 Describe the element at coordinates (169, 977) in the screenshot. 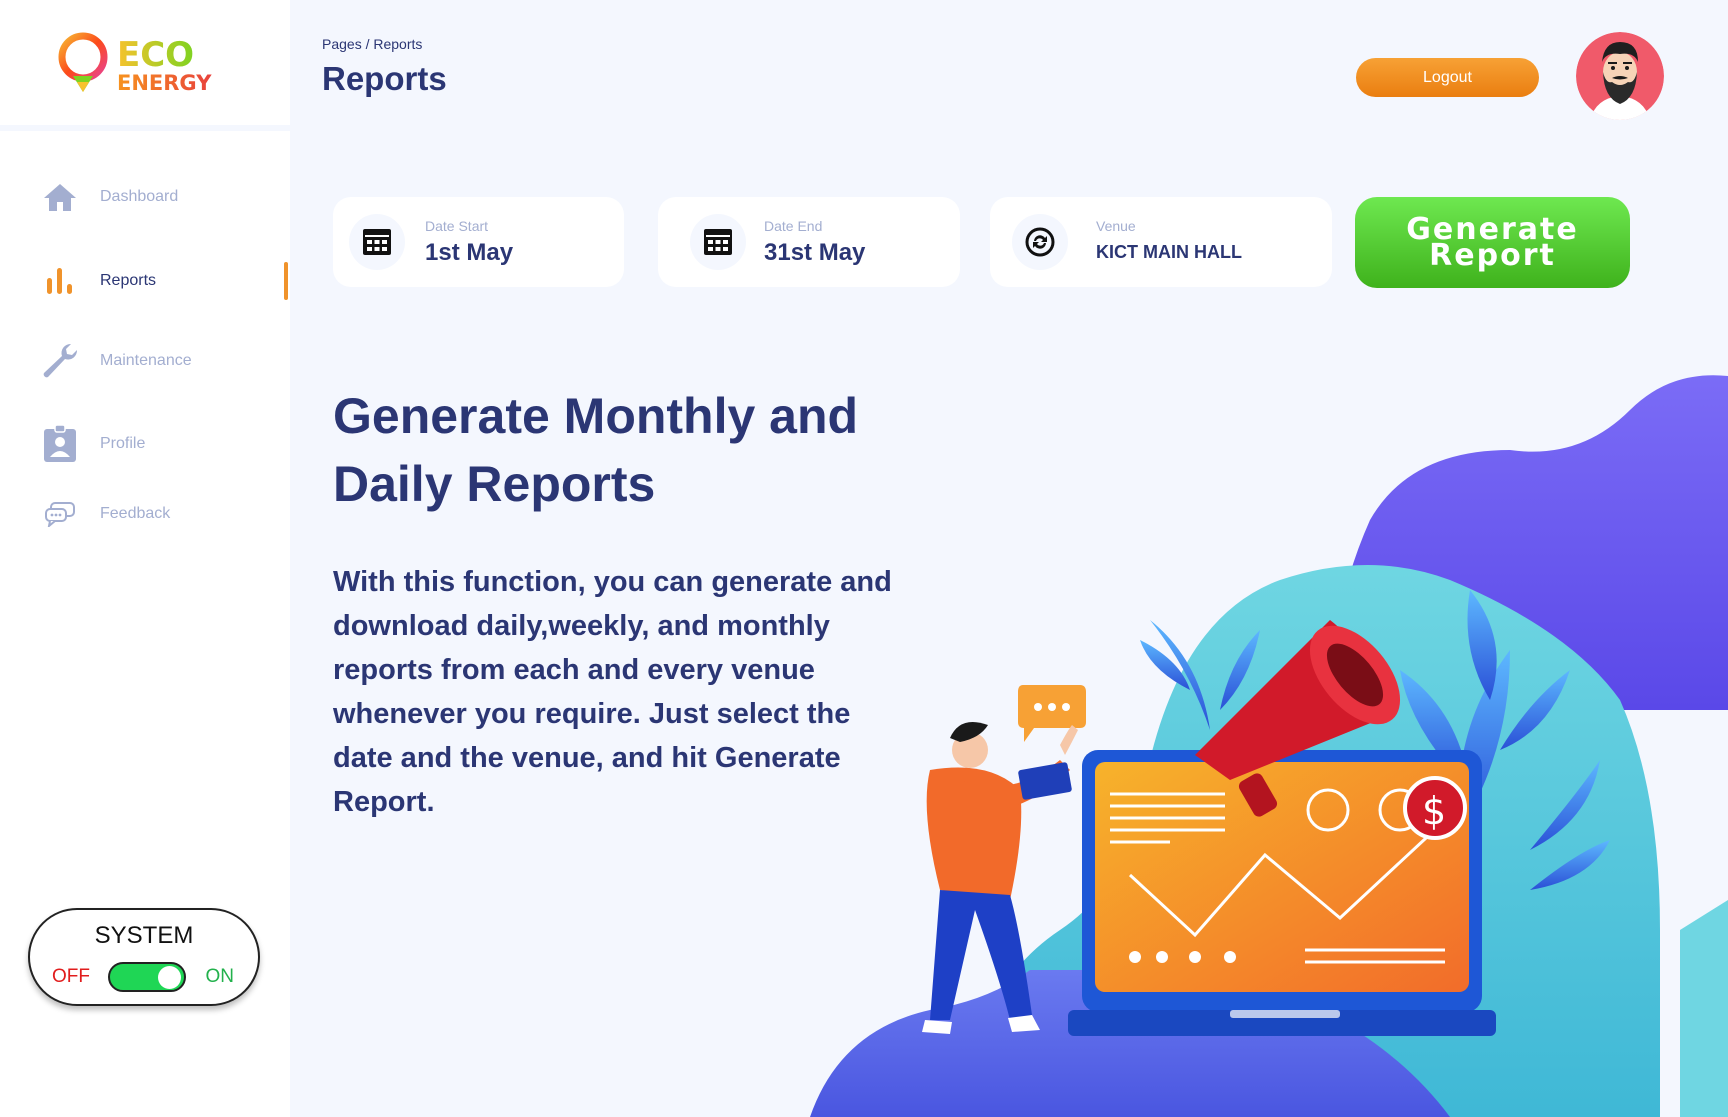

I see `toggle-knob` at that location.